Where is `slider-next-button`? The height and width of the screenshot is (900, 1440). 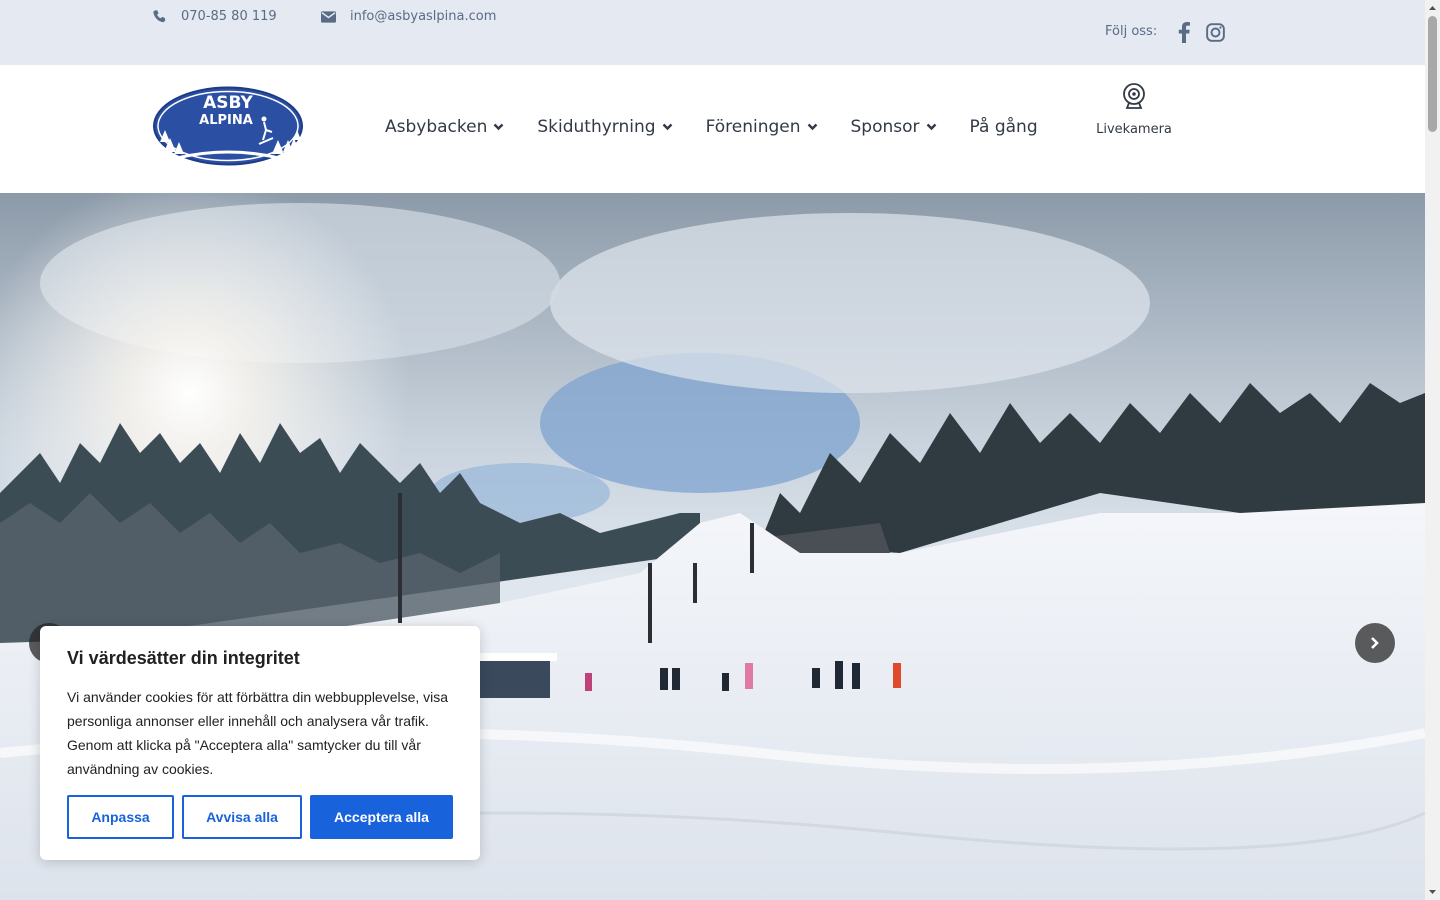 slider-next-button is located at coordinates (1375, 643).